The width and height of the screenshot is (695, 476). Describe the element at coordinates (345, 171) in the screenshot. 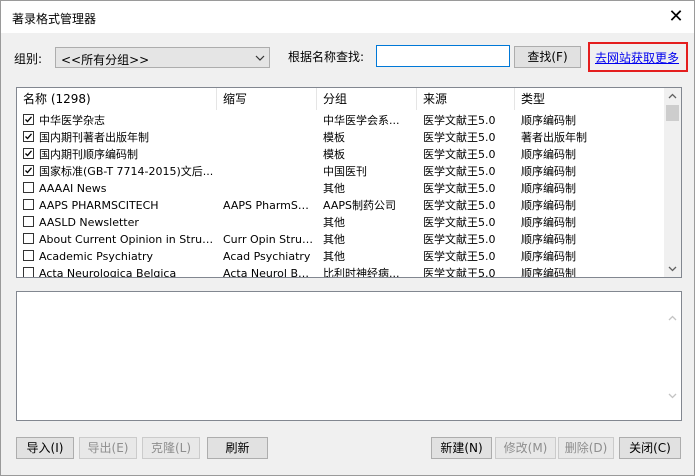

I see `cell-group: 中国医刊` at that location.